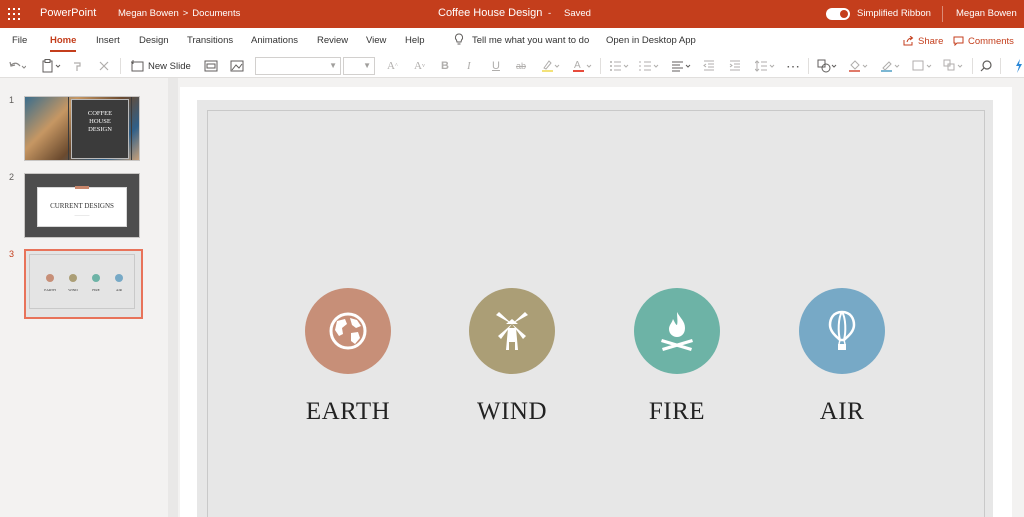  Describe the element at coordinates (104, 66) in the screenshot. I see `cut-button` at that location.